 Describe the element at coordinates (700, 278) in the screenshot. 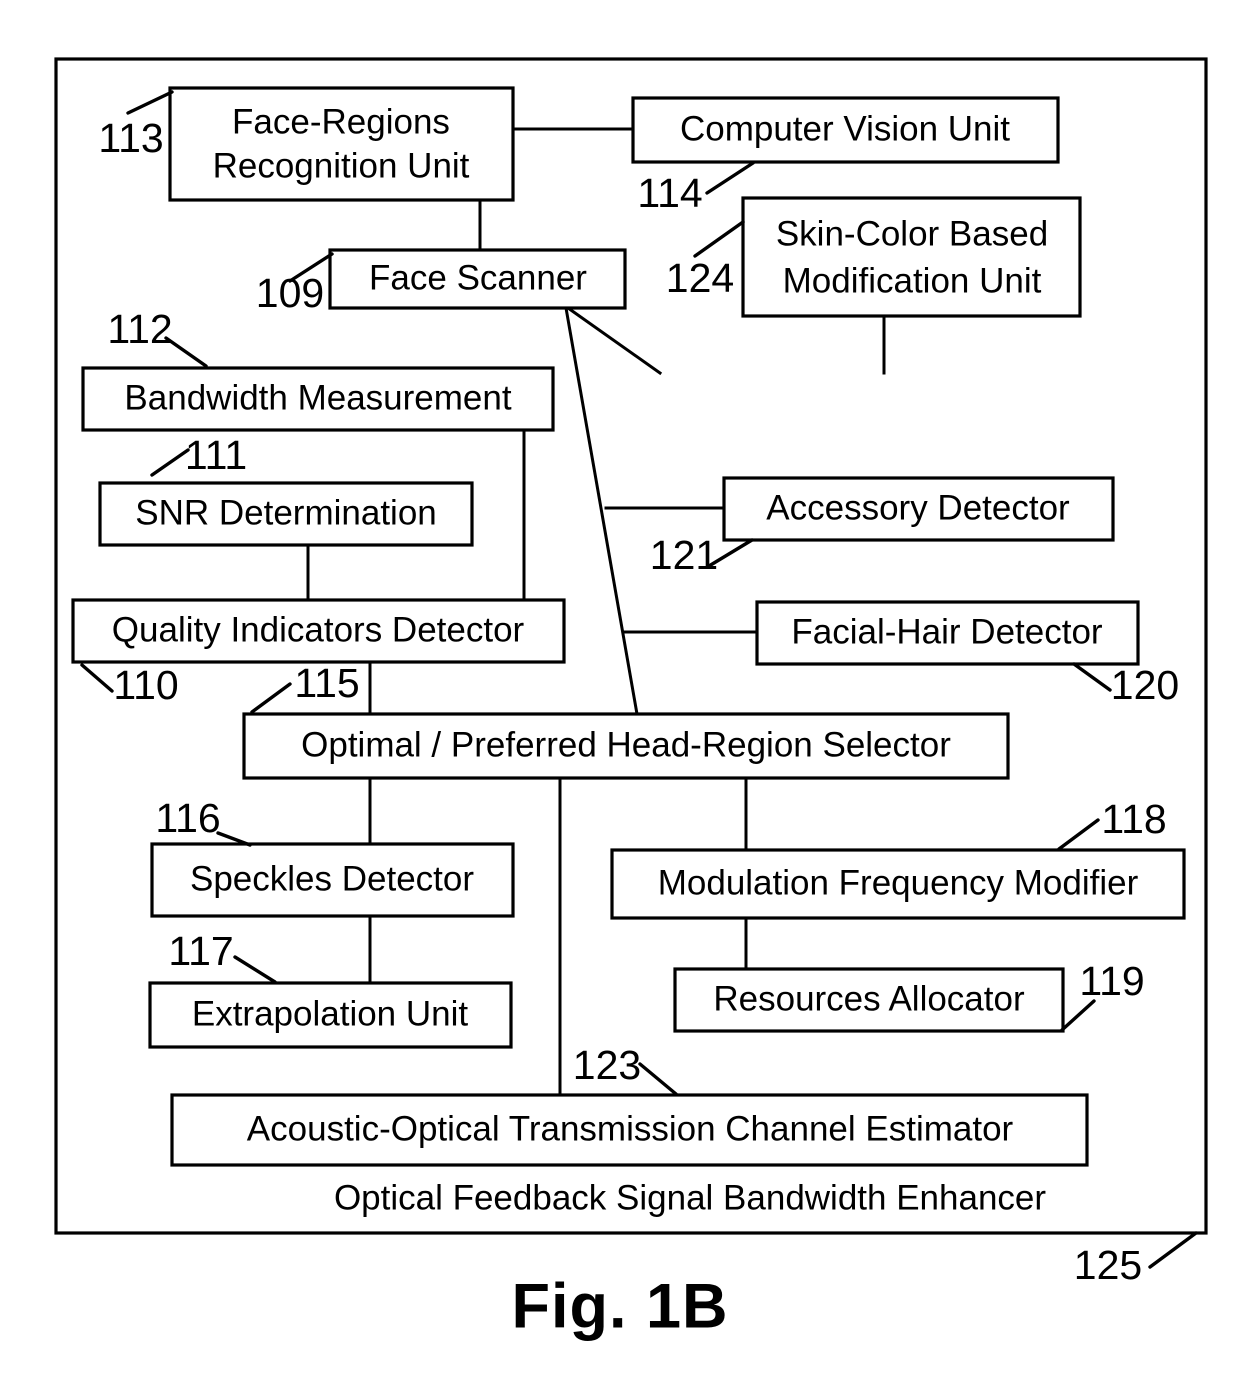

I see `ref-number-124: 124` at that location.